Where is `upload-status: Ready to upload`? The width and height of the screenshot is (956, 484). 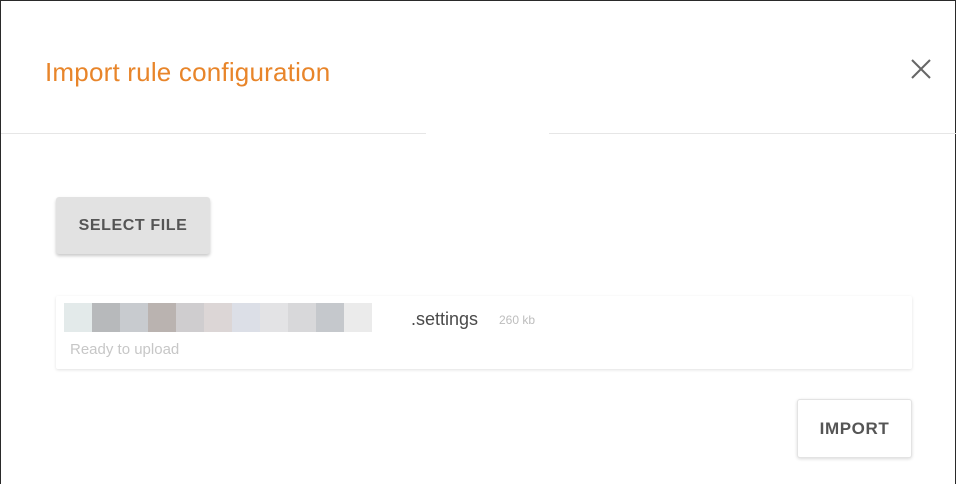 upload-status: Ready to upload is located at coordinates (125, 349).